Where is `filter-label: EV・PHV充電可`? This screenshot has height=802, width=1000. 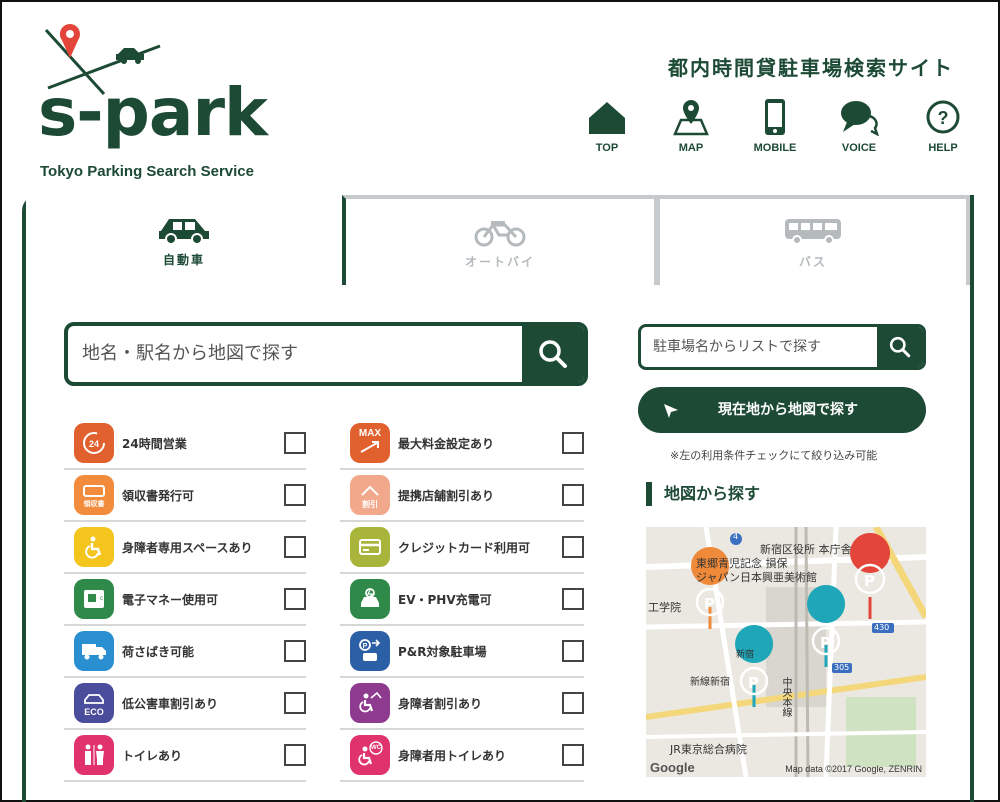
filter-label: EV・PHV充電可 is located at coordinates (445, 599).